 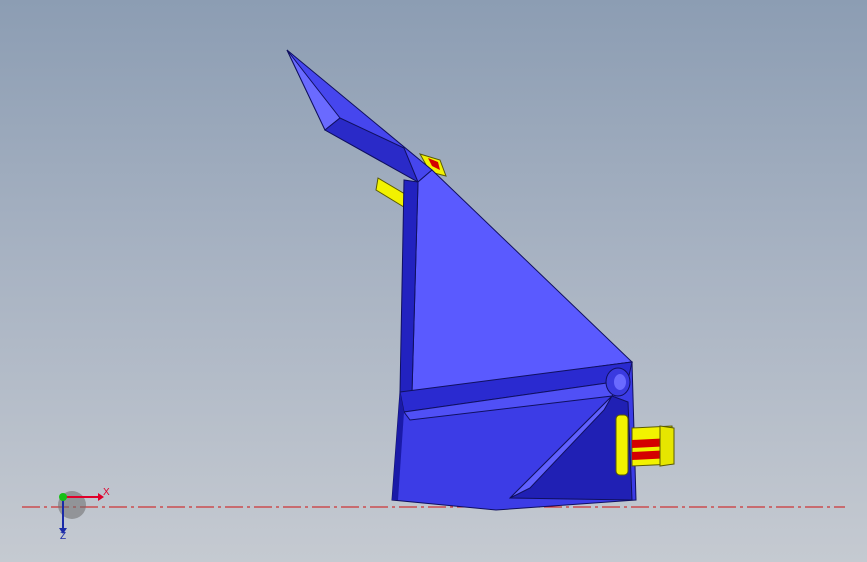 I want to click on lower-fastener, so click(x=645, y=445).